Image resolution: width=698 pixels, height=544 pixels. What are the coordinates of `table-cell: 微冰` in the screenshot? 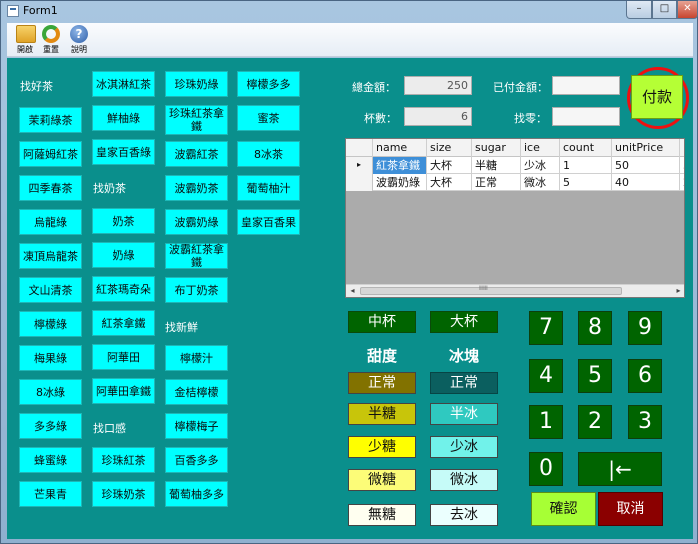 It's located at (540, 182).